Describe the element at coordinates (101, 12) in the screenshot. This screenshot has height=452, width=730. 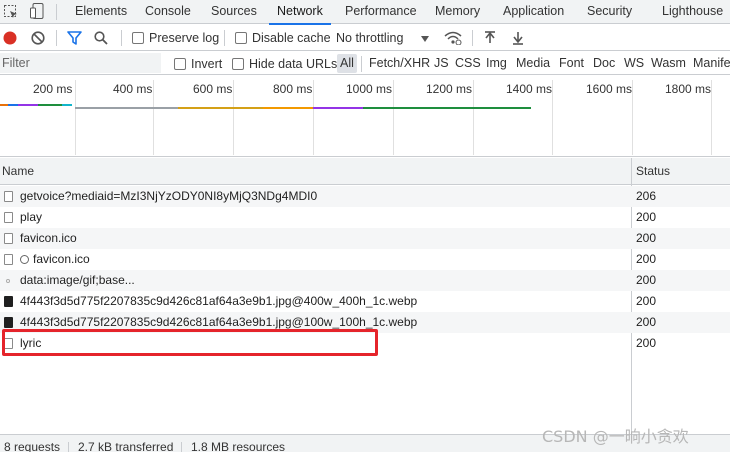
I see `tab-elements: Elements` at that location.